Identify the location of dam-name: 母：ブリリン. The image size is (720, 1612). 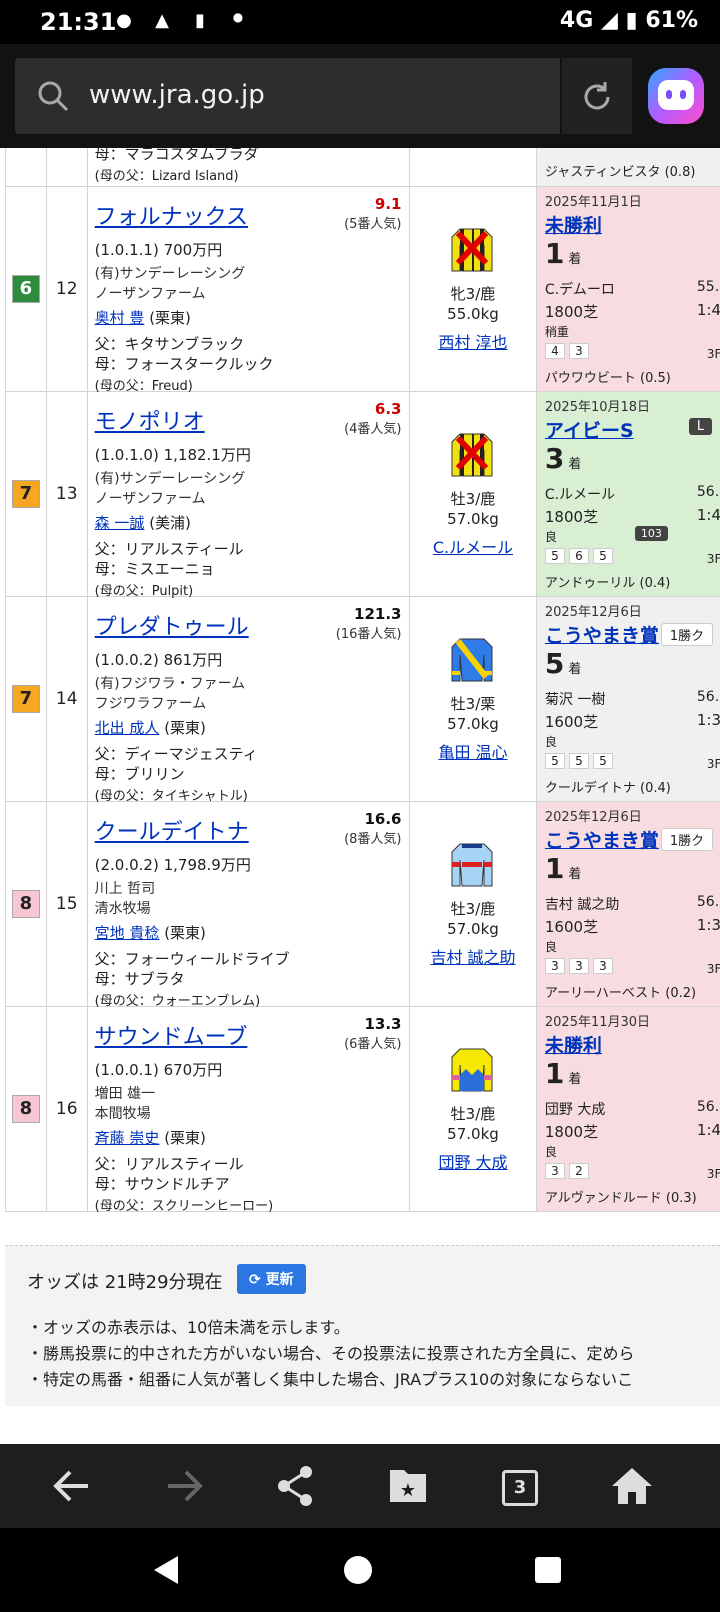
(139, 774).